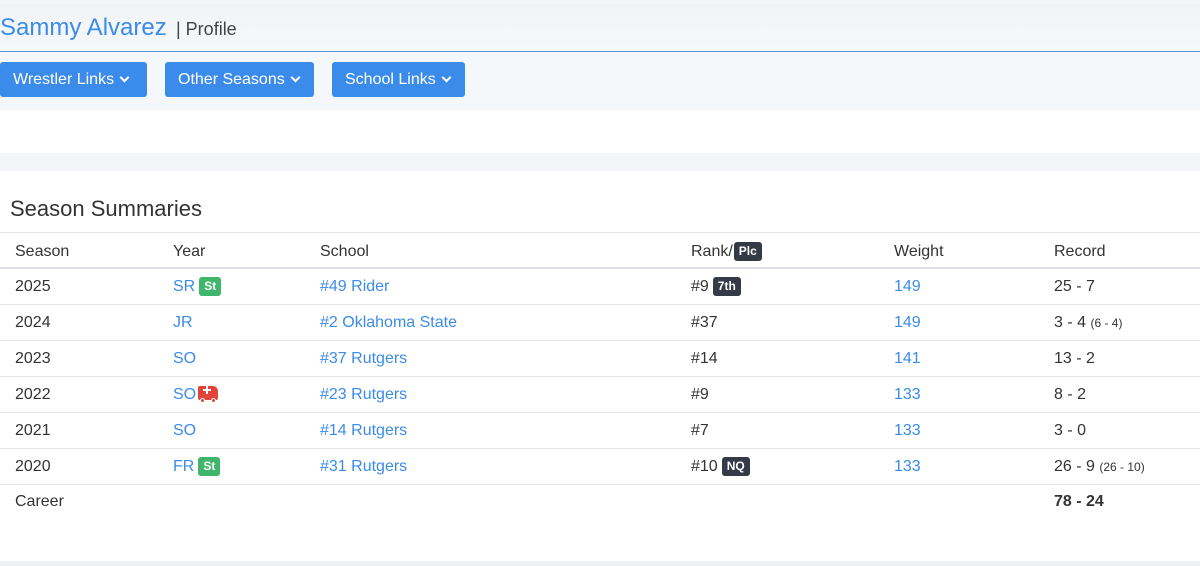 This screenshot has height=566, width=1200. Describe the element at coordinates (600, 431) in the screenshot. I see `table-row: 2021 SO #14 Rutgers #7 133 3 - 0` at that location.